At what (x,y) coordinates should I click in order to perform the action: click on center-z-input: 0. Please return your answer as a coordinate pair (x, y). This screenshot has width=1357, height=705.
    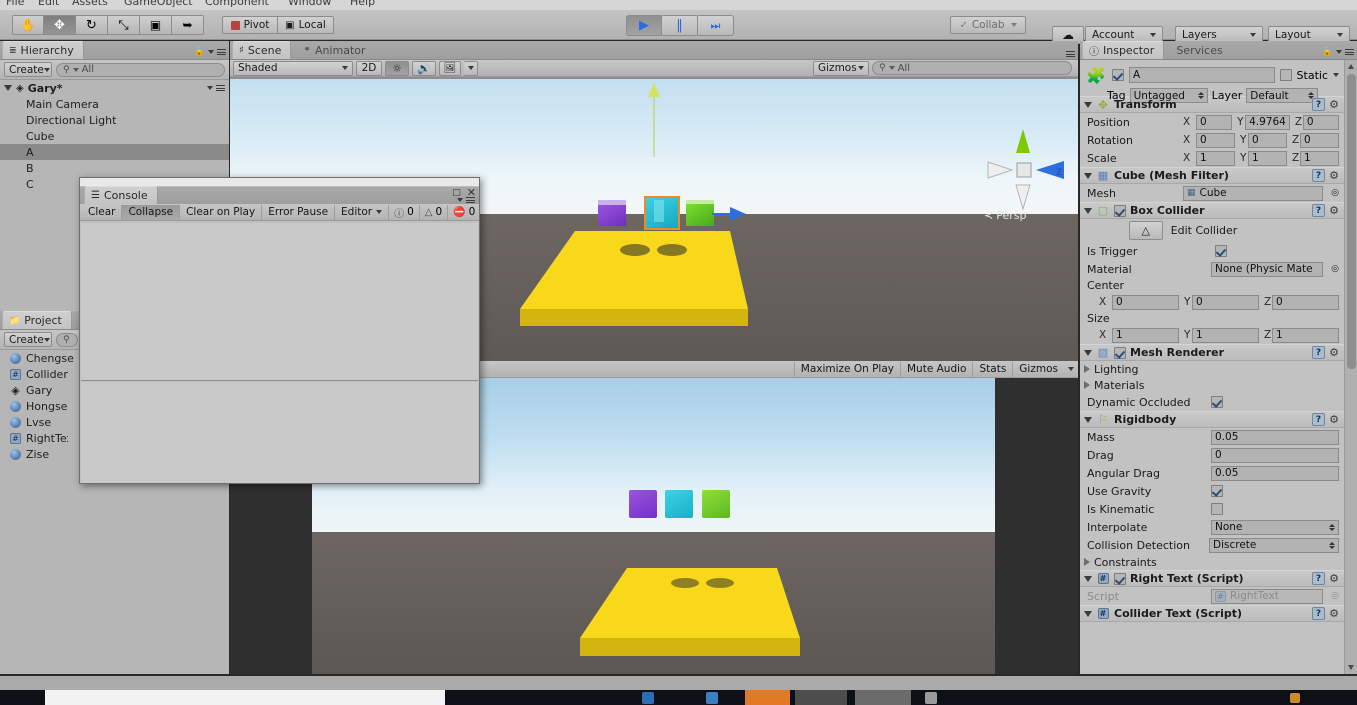
    Looking at the image, I should click on (1305, 302).